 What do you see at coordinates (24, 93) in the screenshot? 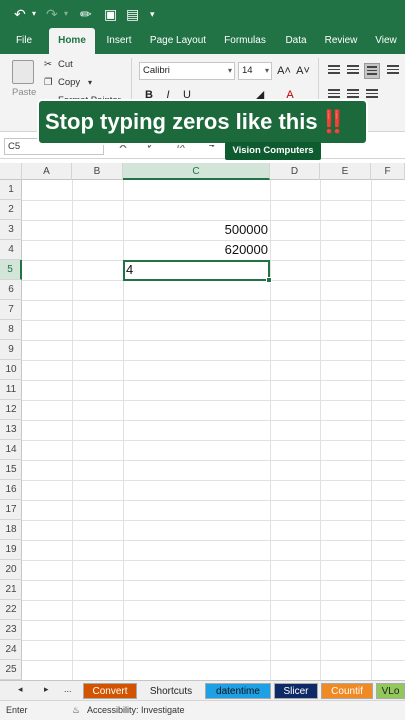
I see `paste-button-label: Paste` at bounding box center [24, 93].